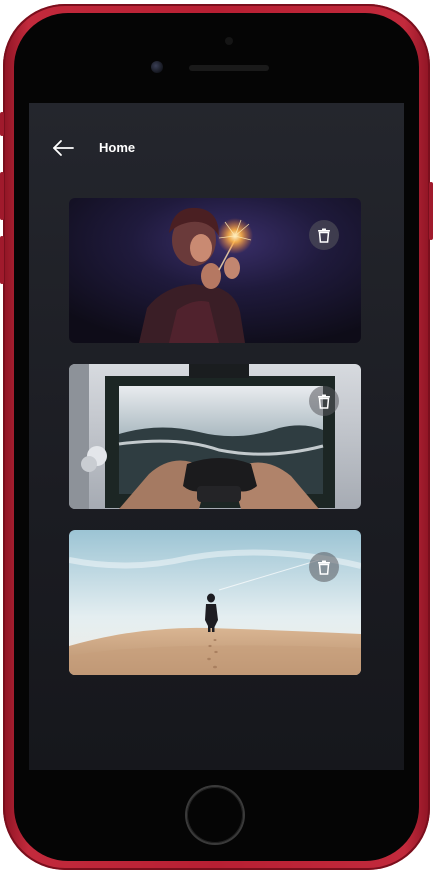 Image resolution: width=434 pixels, height=874 pixels. What do you see at coordinates (2, 196) in the screenshot?
I see `volume-up-button` at bounding box center [2, 196].